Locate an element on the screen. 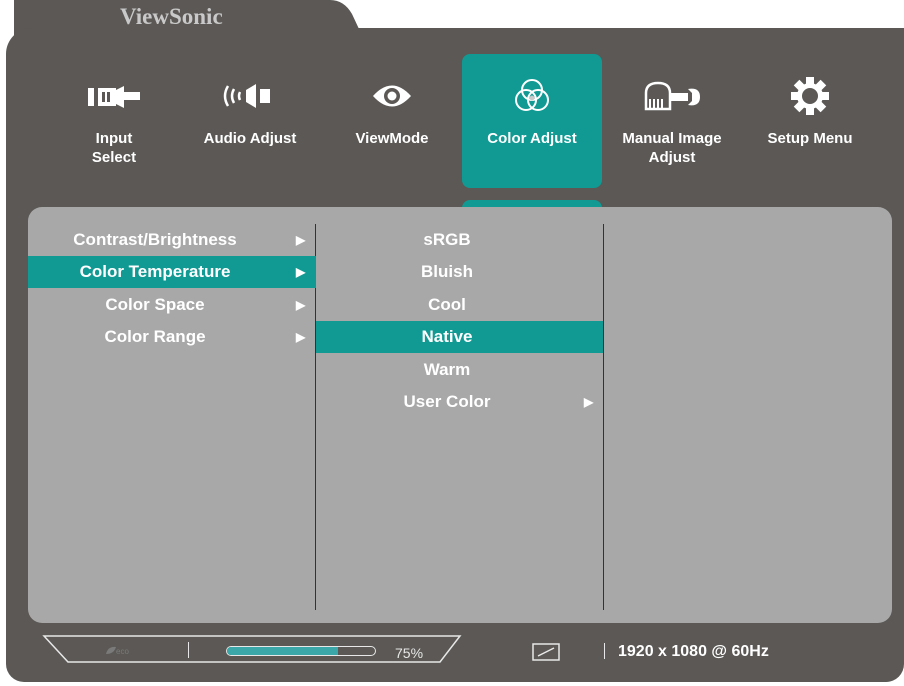 This screenshot has height=686, width=904. menu-tile-audio-adjust: Audio Adjust is located at coordinates (250, 121).